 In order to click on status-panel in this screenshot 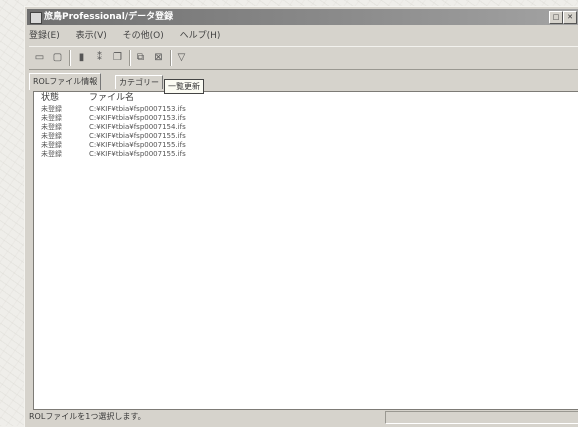, I will do `click(481, 417)`.